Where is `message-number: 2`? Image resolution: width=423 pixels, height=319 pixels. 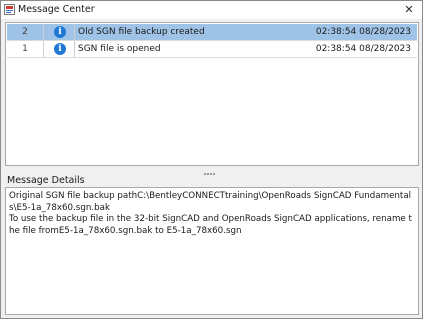
message-number: 2 is located at coordinates (25, 32).